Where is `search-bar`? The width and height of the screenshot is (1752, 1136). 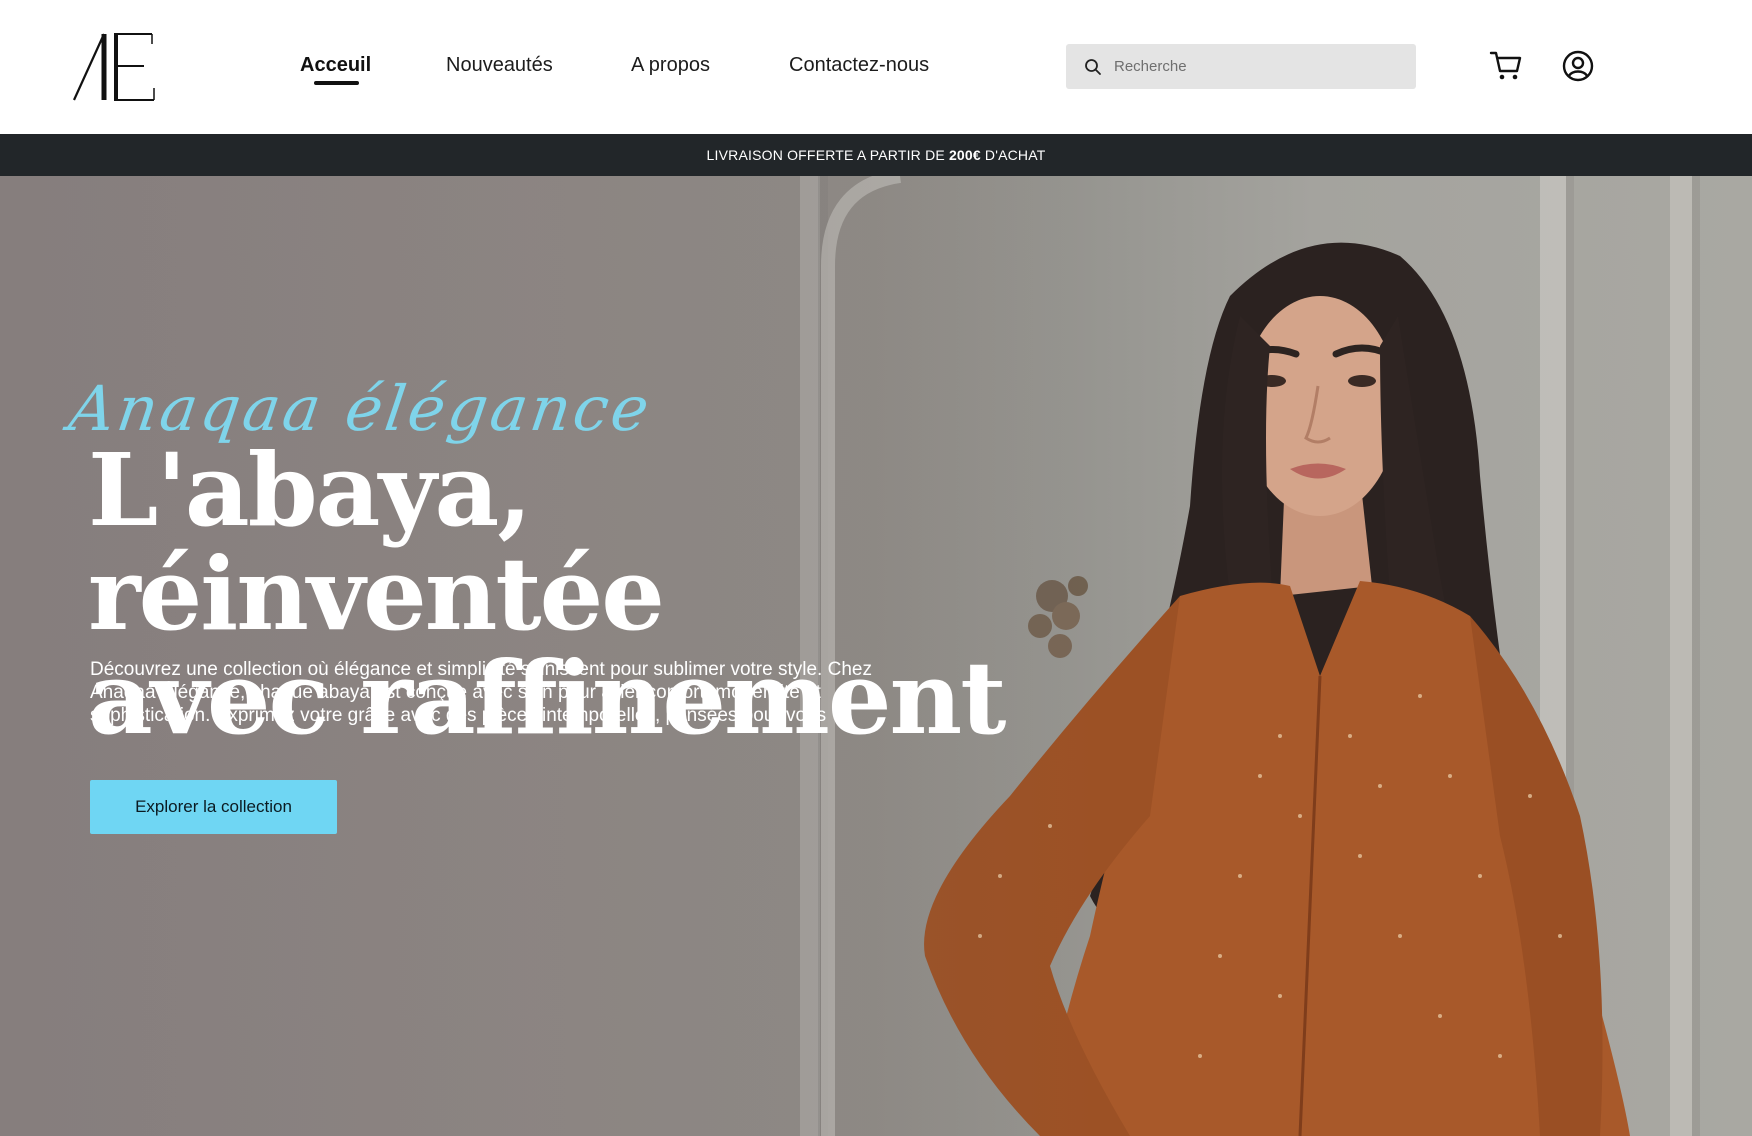
search-bar is located at coordinates (1241, 66).